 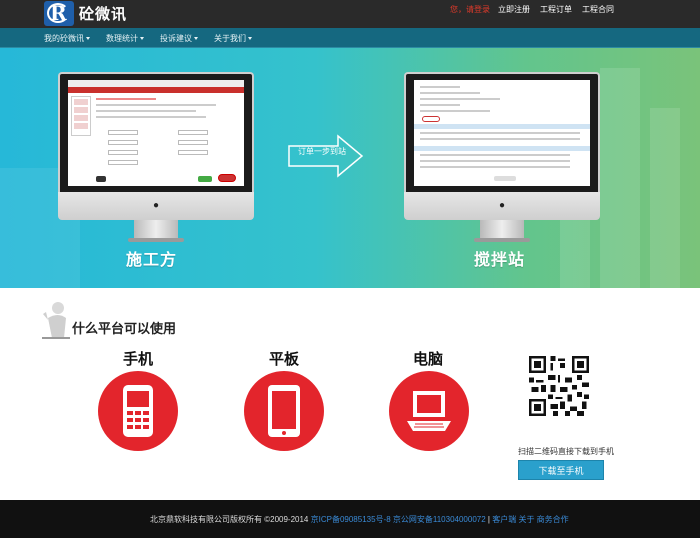 I want to click on logo-mark-icon: R, so click(x=59, y=13).